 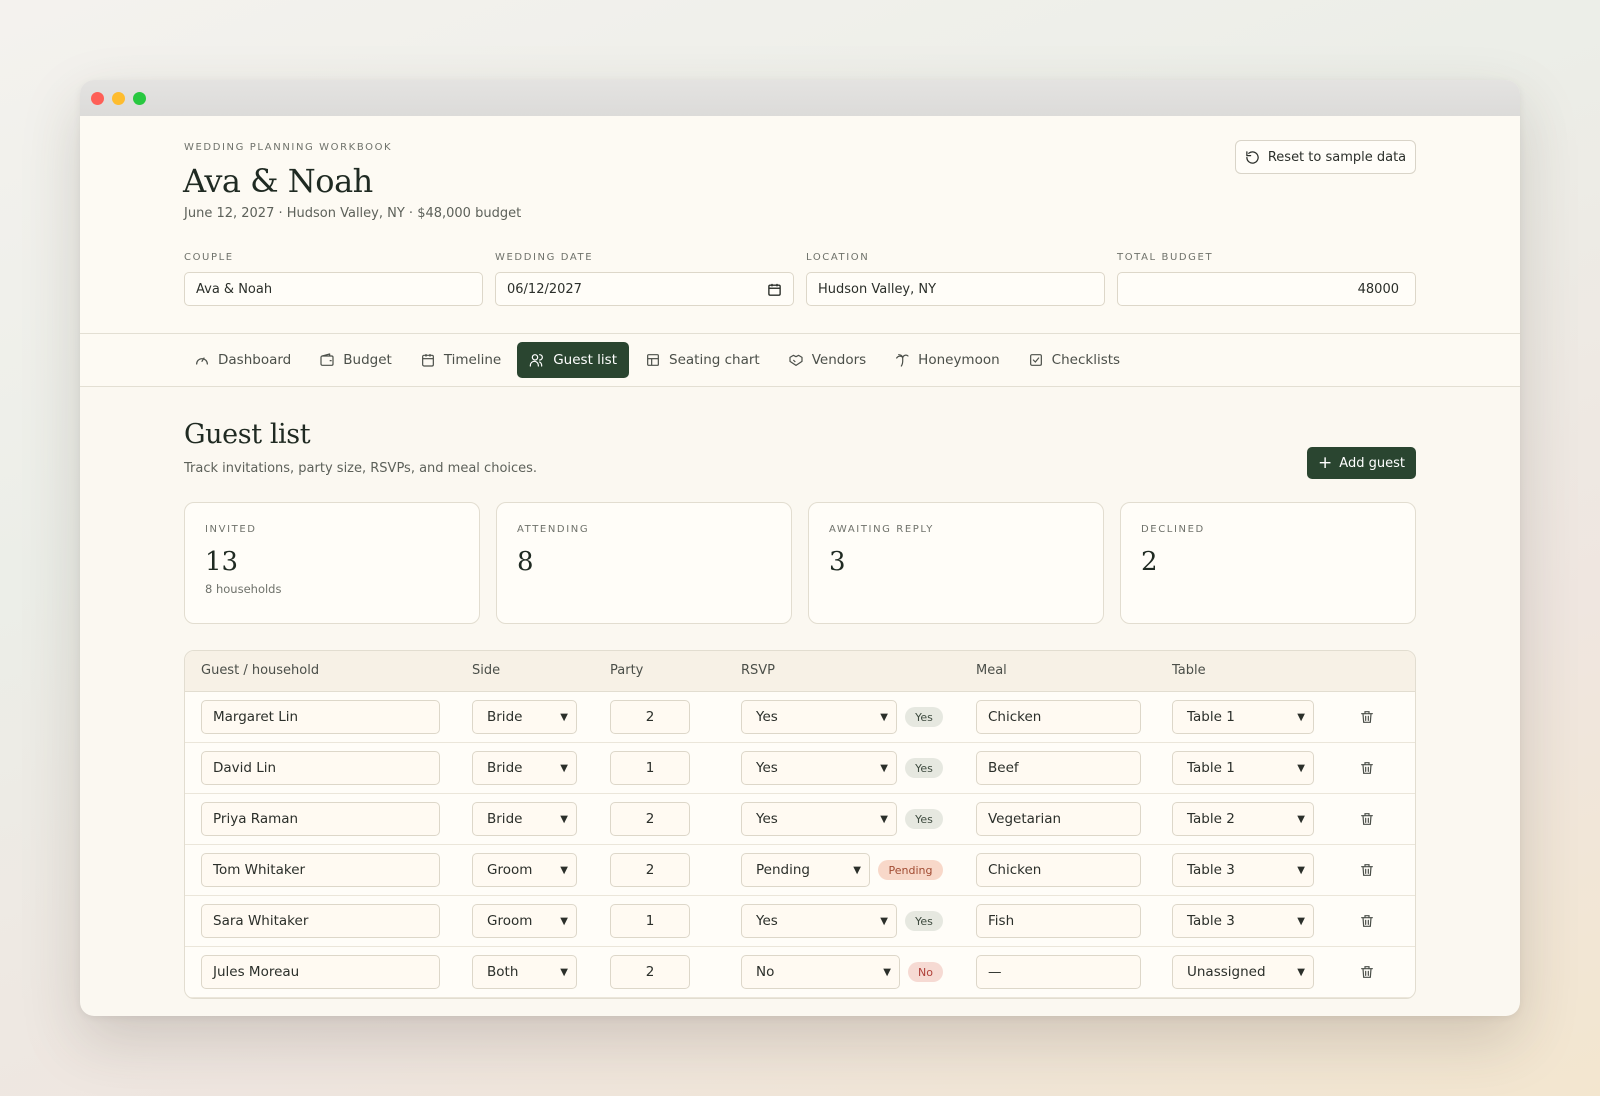 What do you see at coordinates (1372, 463) in the screenshot?
I see `add-guest-label: Add guest` at bounding box center [1372, 463].